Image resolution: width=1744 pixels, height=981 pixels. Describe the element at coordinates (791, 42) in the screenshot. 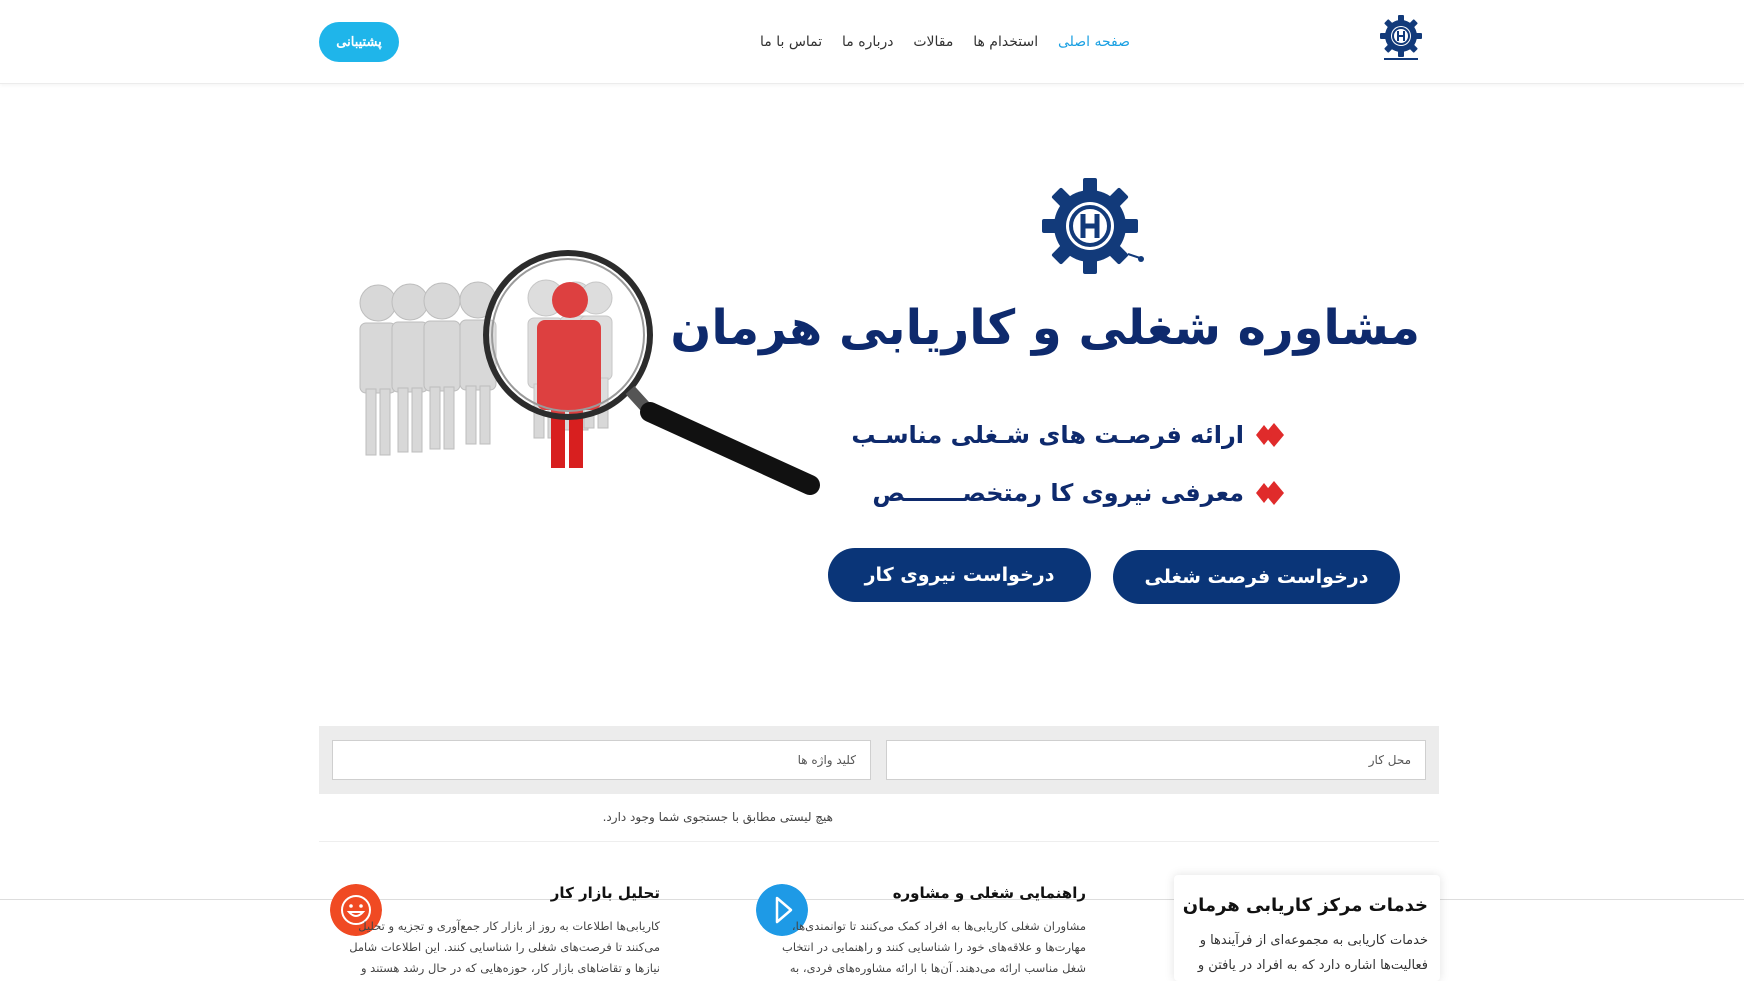

I see `nav-contact: تماس با ما` at that location.